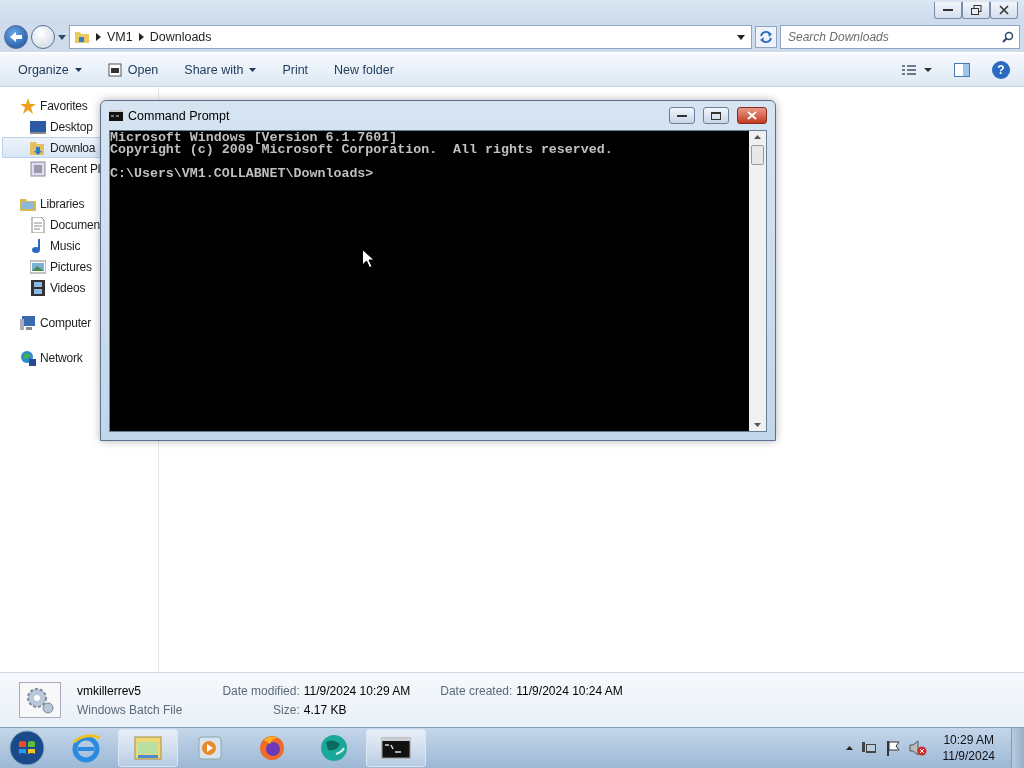  What do you see at coordinates (43, 37) in the screenshot?
I see `forward-button` at bounding box center [43, 37].